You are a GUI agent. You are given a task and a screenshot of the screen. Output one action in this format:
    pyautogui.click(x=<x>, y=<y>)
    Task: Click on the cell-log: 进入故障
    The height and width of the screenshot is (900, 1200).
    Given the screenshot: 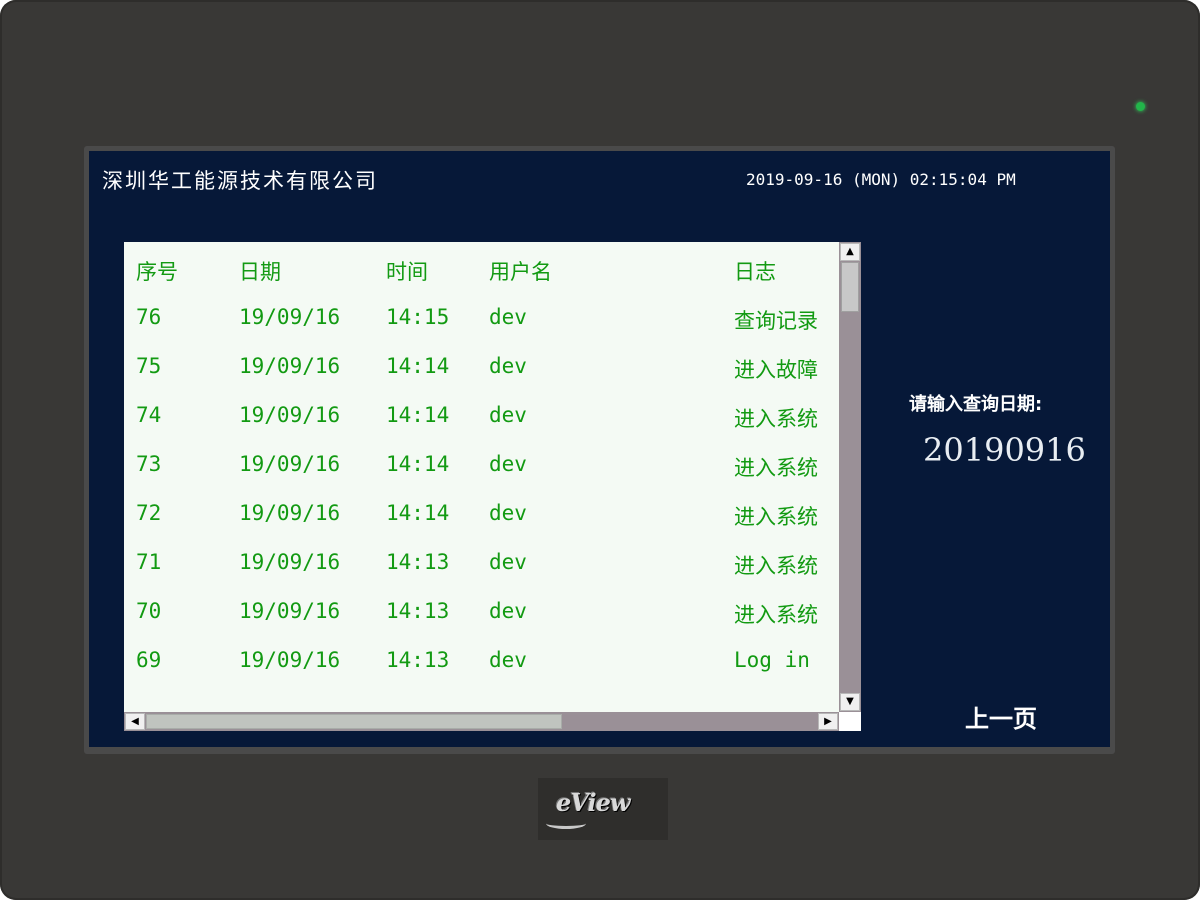 What is the action you would take?
    pyautogui.click(x=776, y=370)
    